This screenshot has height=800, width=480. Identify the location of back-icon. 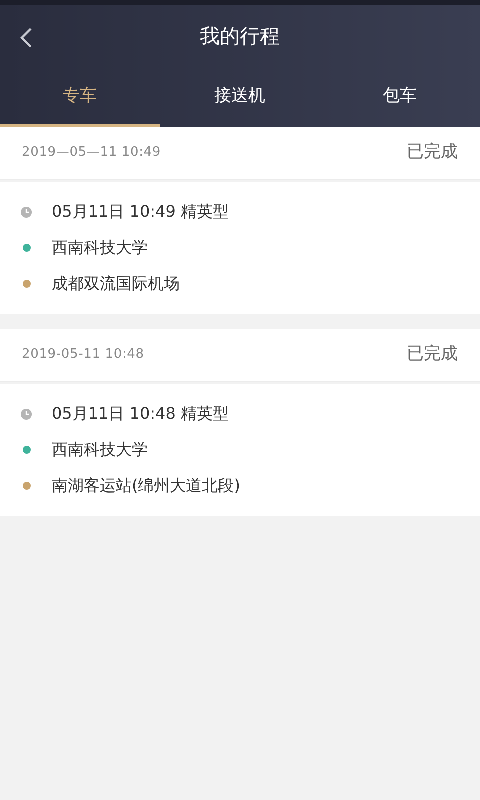
(26, 38).